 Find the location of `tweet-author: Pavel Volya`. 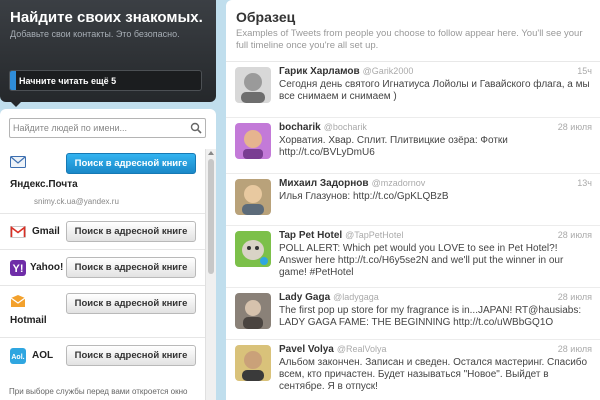

tweet-author: Pavel Volya is located at coordinates (306, 349).